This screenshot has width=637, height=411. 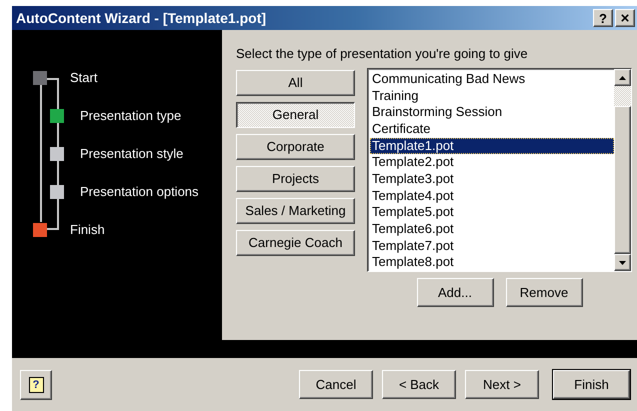 I want to click on list-button: Remove, so click(x=544, y=292).